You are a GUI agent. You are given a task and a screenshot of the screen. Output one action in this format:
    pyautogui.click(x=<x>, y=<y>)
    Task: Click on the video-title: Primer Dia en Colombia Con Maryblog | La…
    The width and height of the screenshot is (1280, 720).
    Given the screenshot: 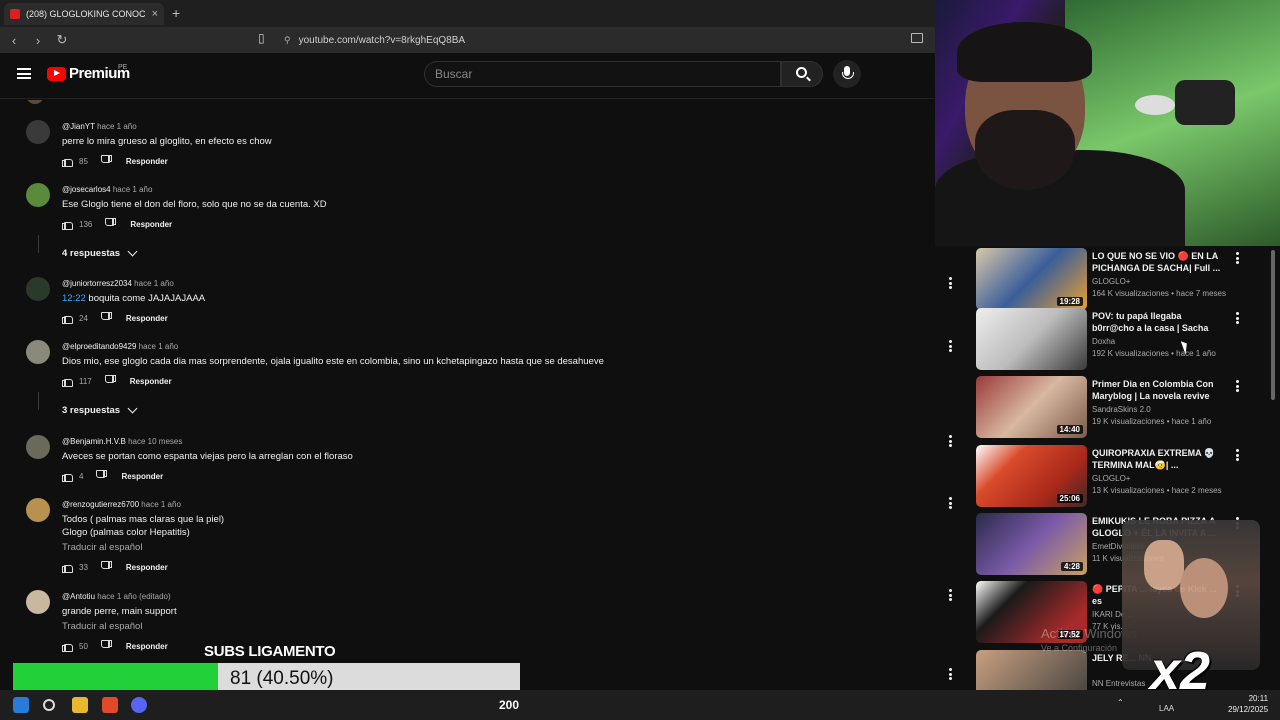 What is the action you would take?
    pyautogui.click(x=1157, y=390)
    